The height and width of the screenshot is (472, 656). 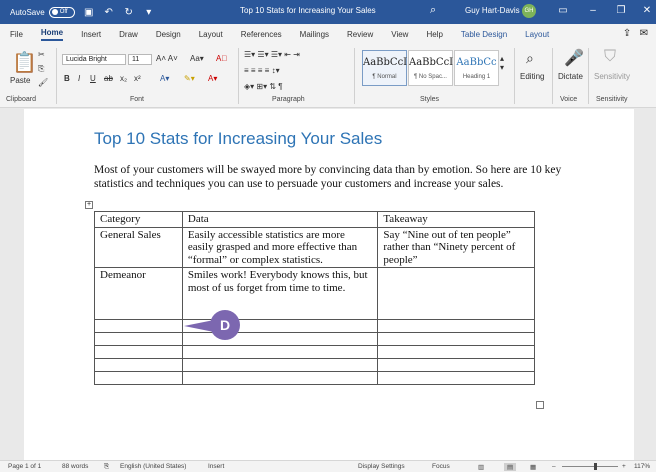 What do you see at coordinates (109, 12) in the screenshot?
I see `undo-icon: ↶` at bounding box center [109, 12].